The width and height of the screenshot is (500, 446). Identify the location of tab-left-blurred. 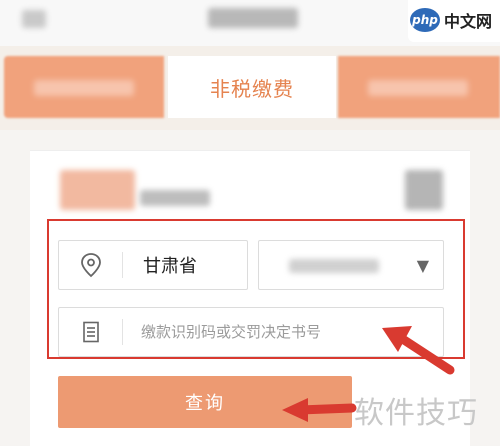
(84, 87).